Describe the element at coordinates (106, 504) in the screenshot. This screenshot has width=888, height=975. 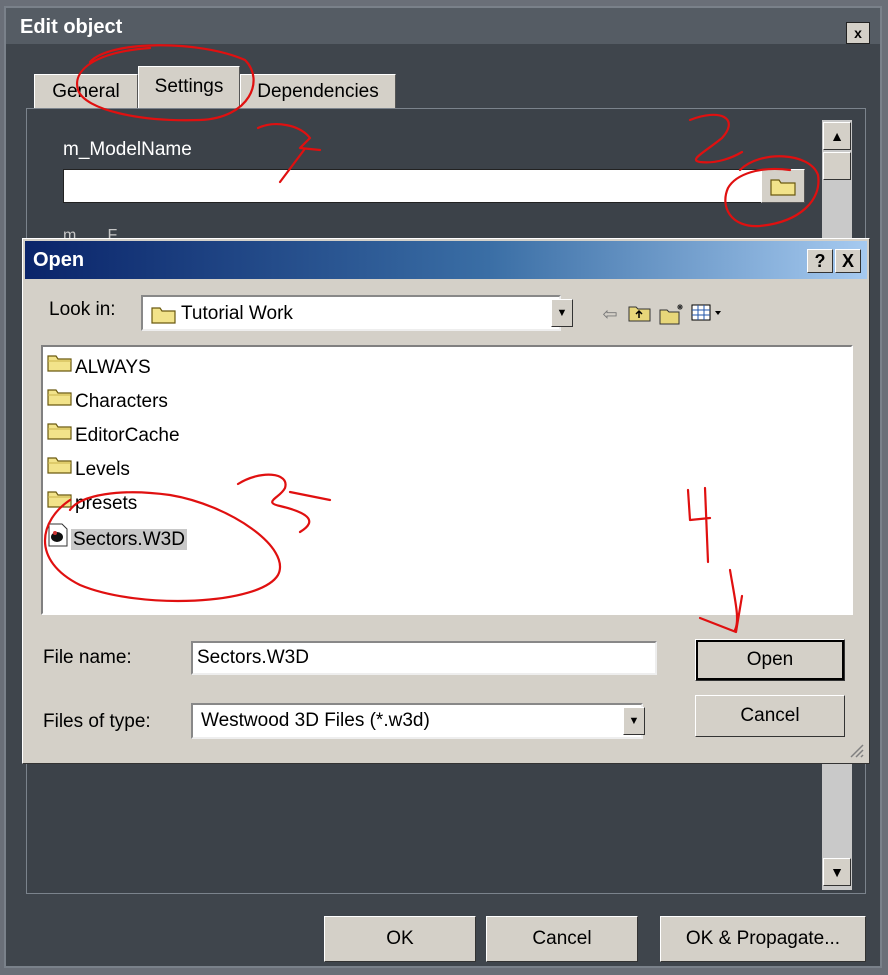
I see `file-name-text: presets` at that location.